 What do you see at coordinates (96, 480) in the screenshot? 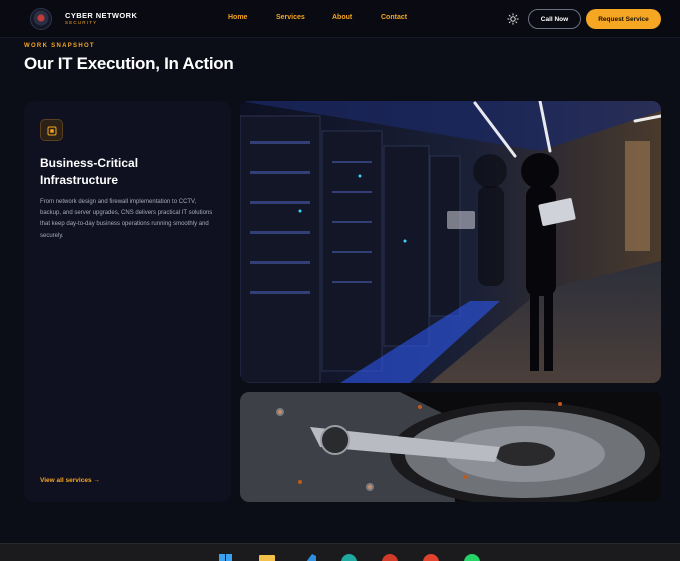
I see `arrow-right-icon: →` at bounding box center [96, 480].